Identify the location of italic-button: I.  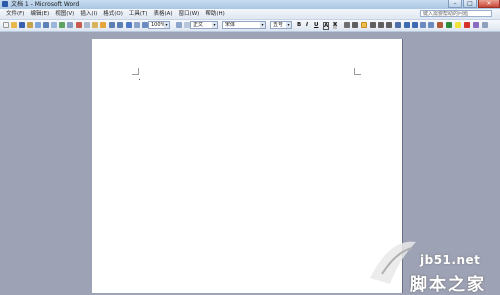
(307, 25).